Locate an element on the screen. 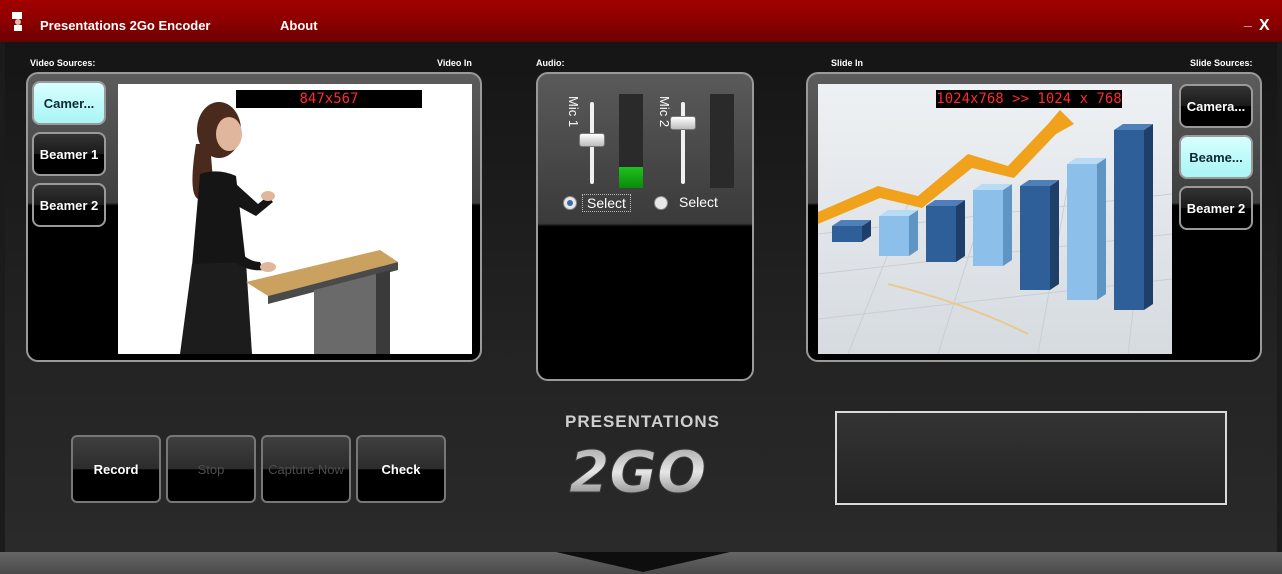  video-source-beamer-1: Beamer 1 is located at coordinates (69, 154).